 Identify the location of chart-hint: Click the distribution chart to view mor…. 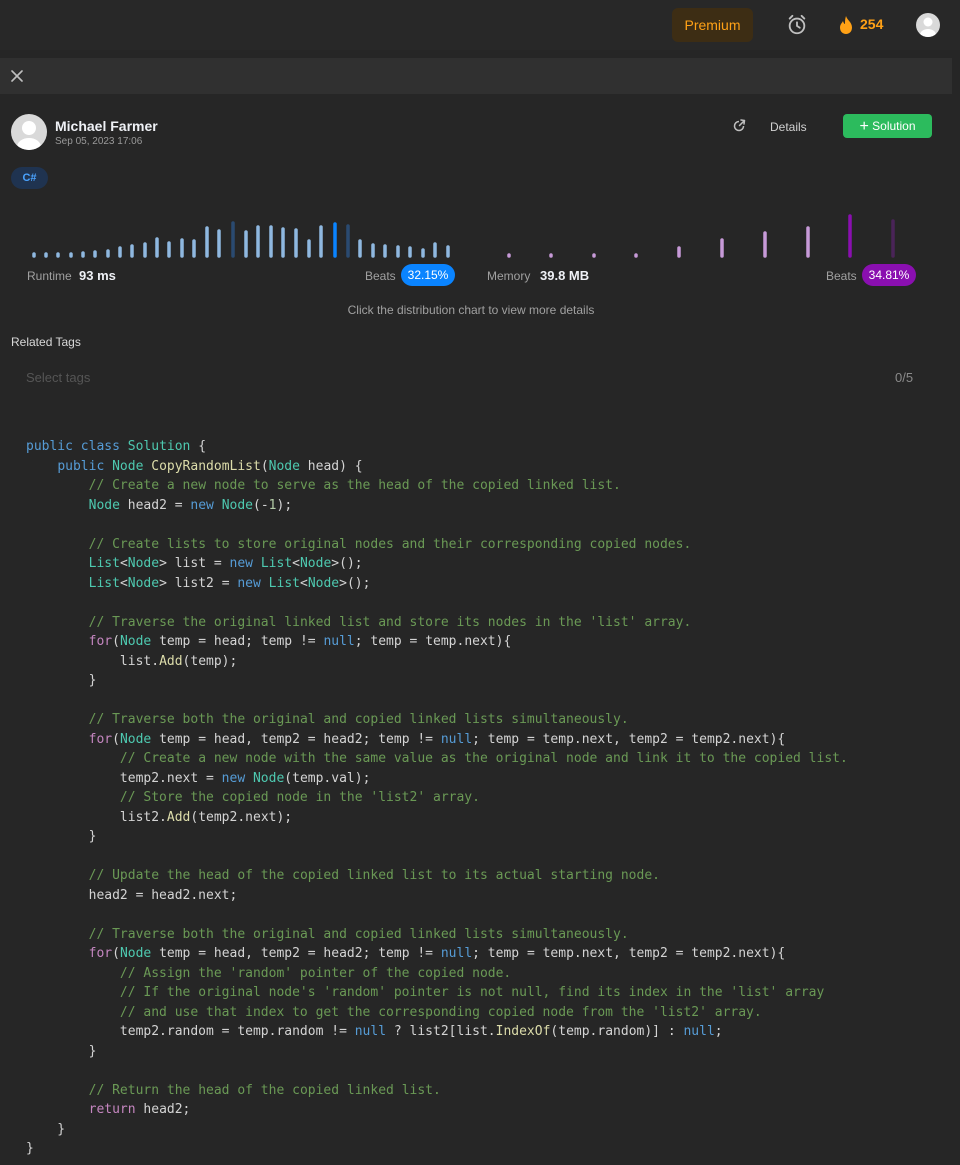
(471, 310).